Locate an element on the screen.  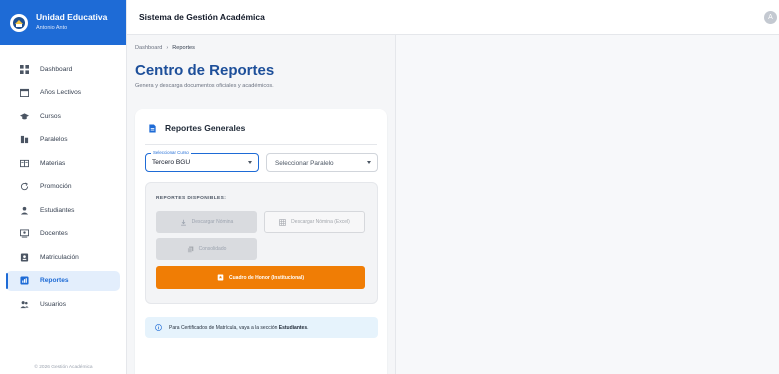
copy-icon is located at coordinates (190, 249).